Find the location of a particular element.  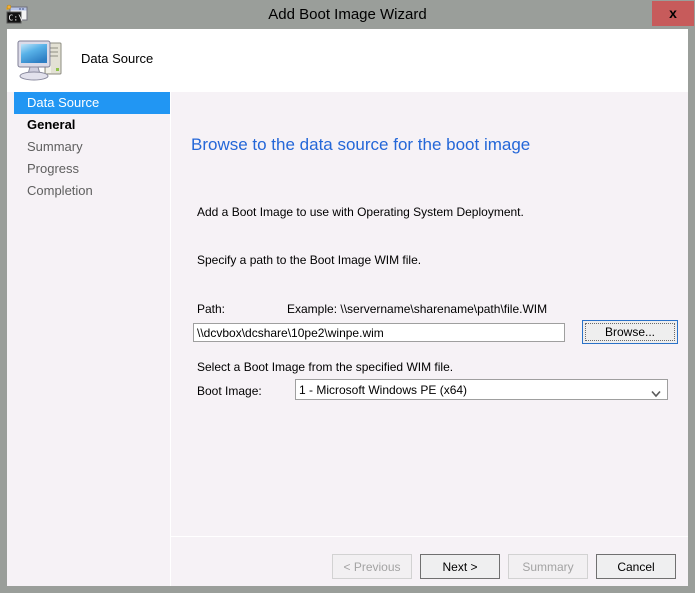

title-bar: C:\ Add Boot Image Wizard x is located at coordinates (347, 14).